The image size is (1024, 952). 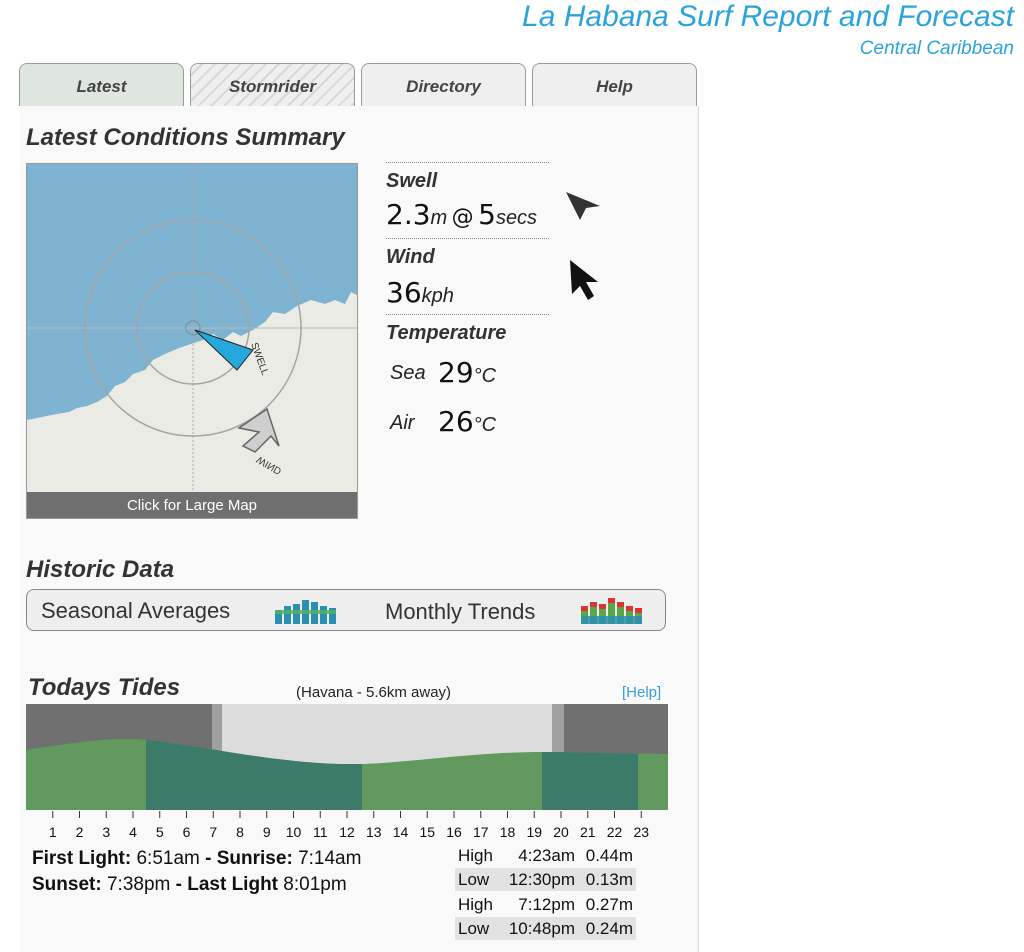 I want to click on seasonal-chart-icon, so click(x=306, y=610).